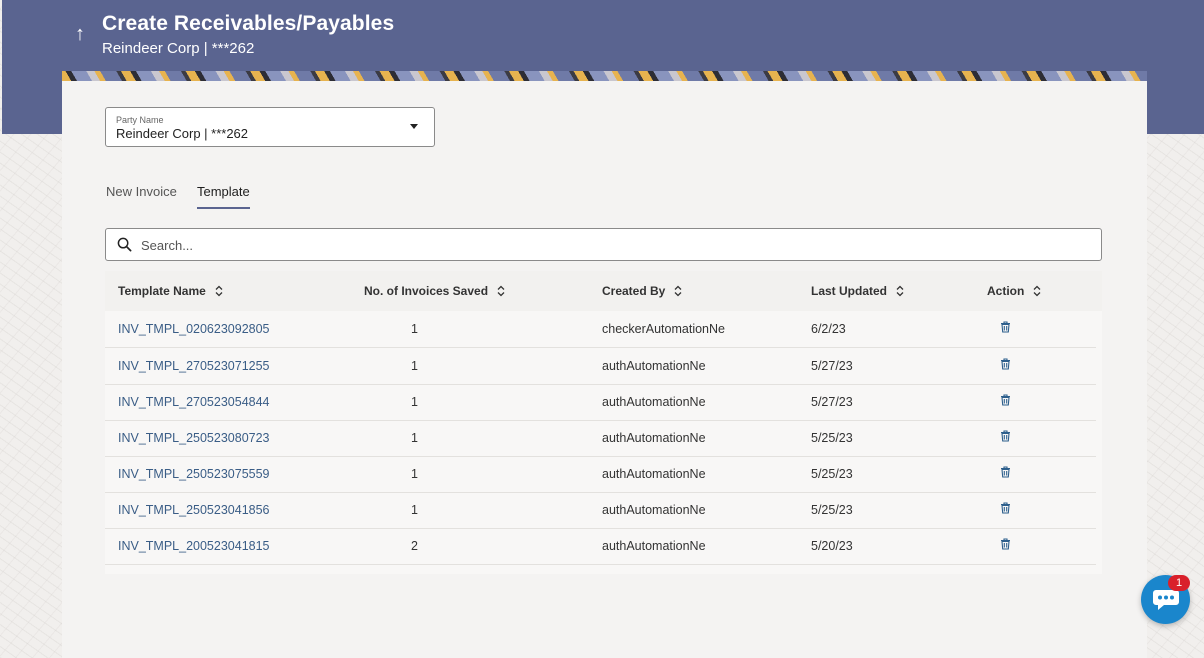 This screenshot has width=1204, height=658. Describe the element at coordinates (194, 546) in the screenshot. I see `template-name-link: INV_TMPL_200523041815` at that location.